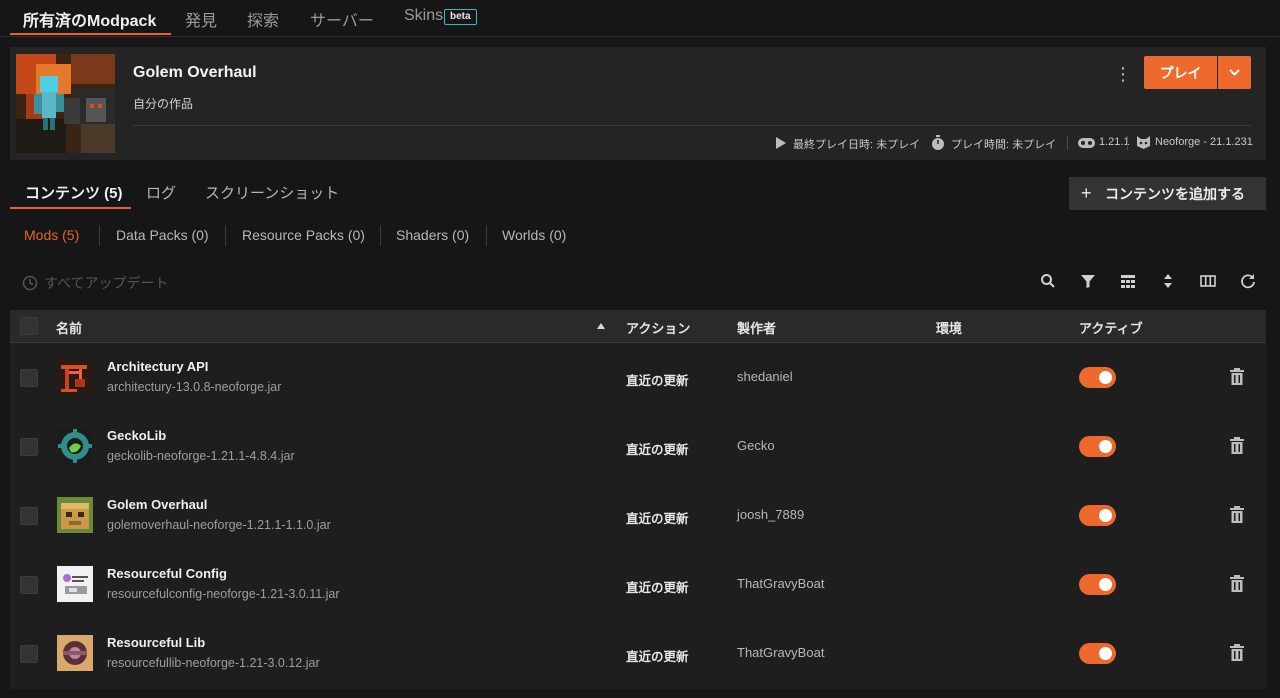 Image resolution: width=1280 pixels, height=698 pixels. What do you see at coordinates (765, 376) in the screenshot?
I see `mod-author: shedaniel` at bounding box center [765, 376].